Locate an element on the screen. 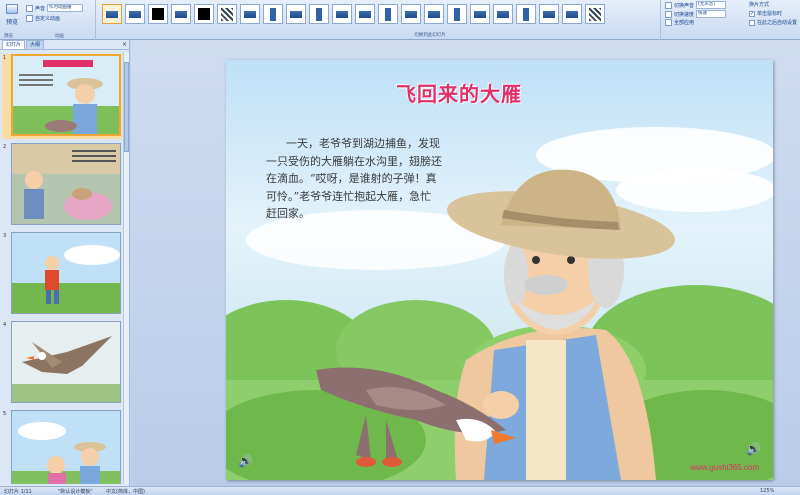  sound-row: 切换声音 [无声音] is located at coordinates (696, 5).